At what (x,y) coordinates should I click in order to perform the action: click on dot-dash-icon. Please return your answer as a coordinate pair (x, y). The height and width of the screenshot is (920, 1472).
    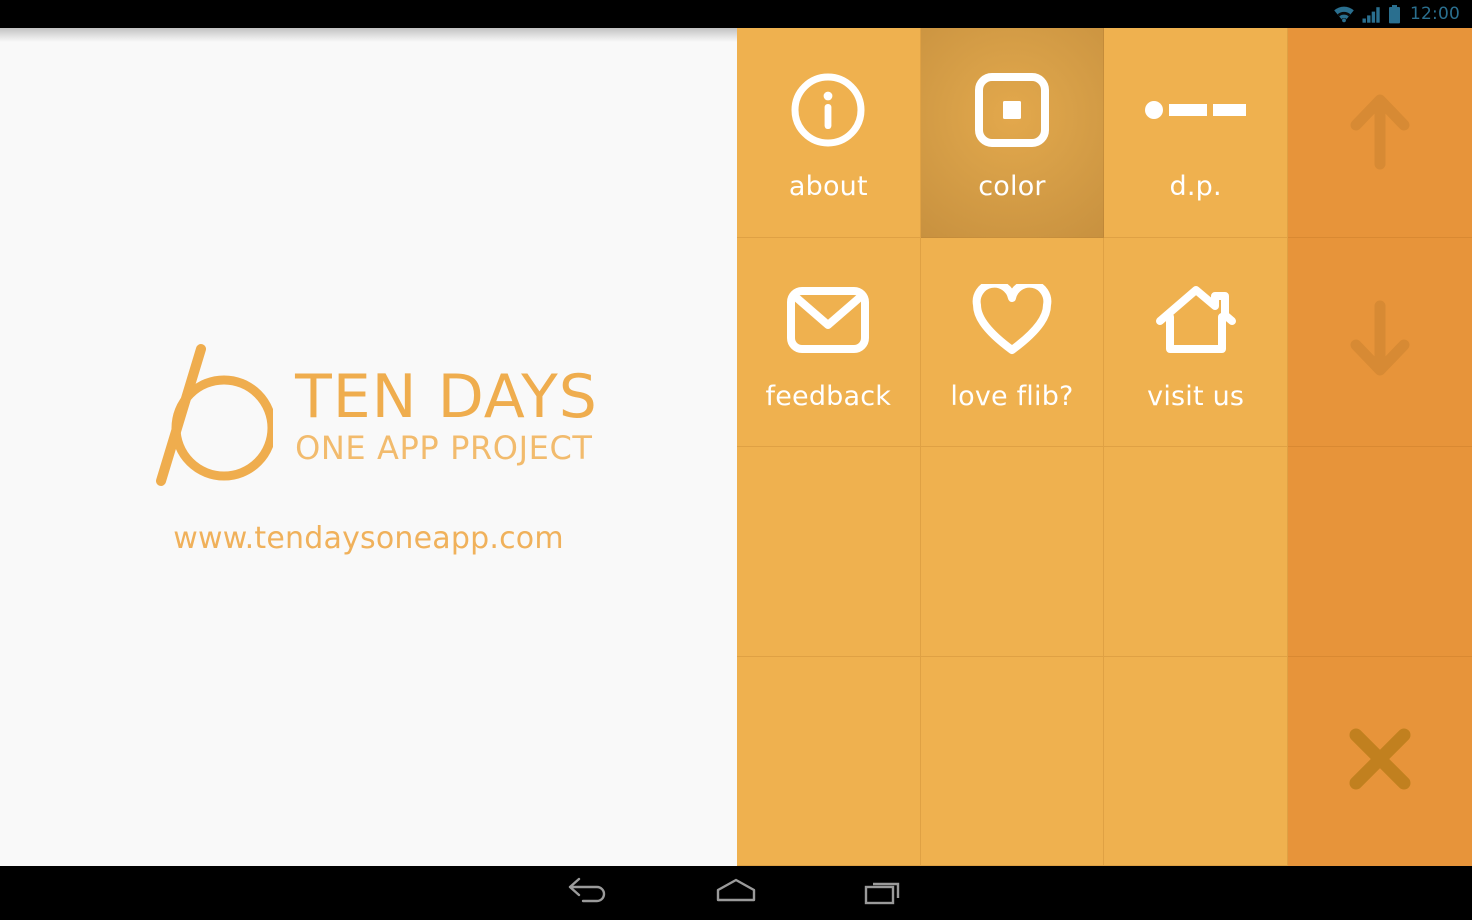
    Looking at the image, I should click on (1195, 110).